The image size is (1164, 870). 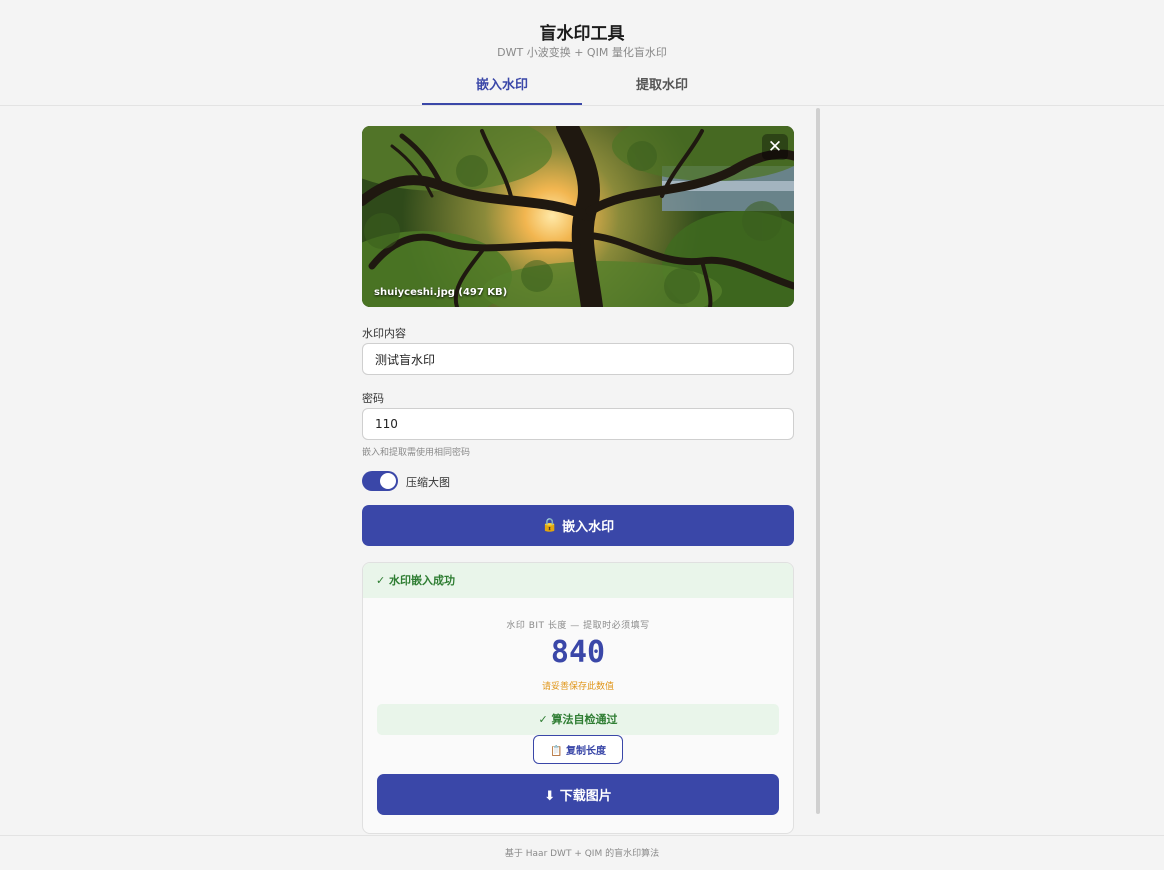 I want to click on app-title: 盲水印工具, so click(x=582, y=34).